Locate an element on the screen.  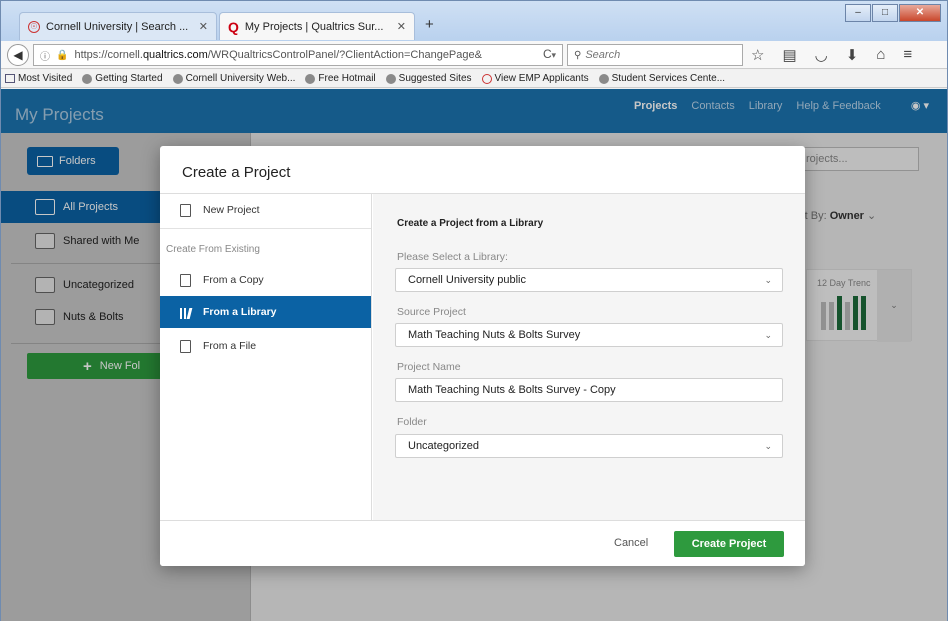
bookmark-getting-started: Getting Started is located at coordinates (122, 78).